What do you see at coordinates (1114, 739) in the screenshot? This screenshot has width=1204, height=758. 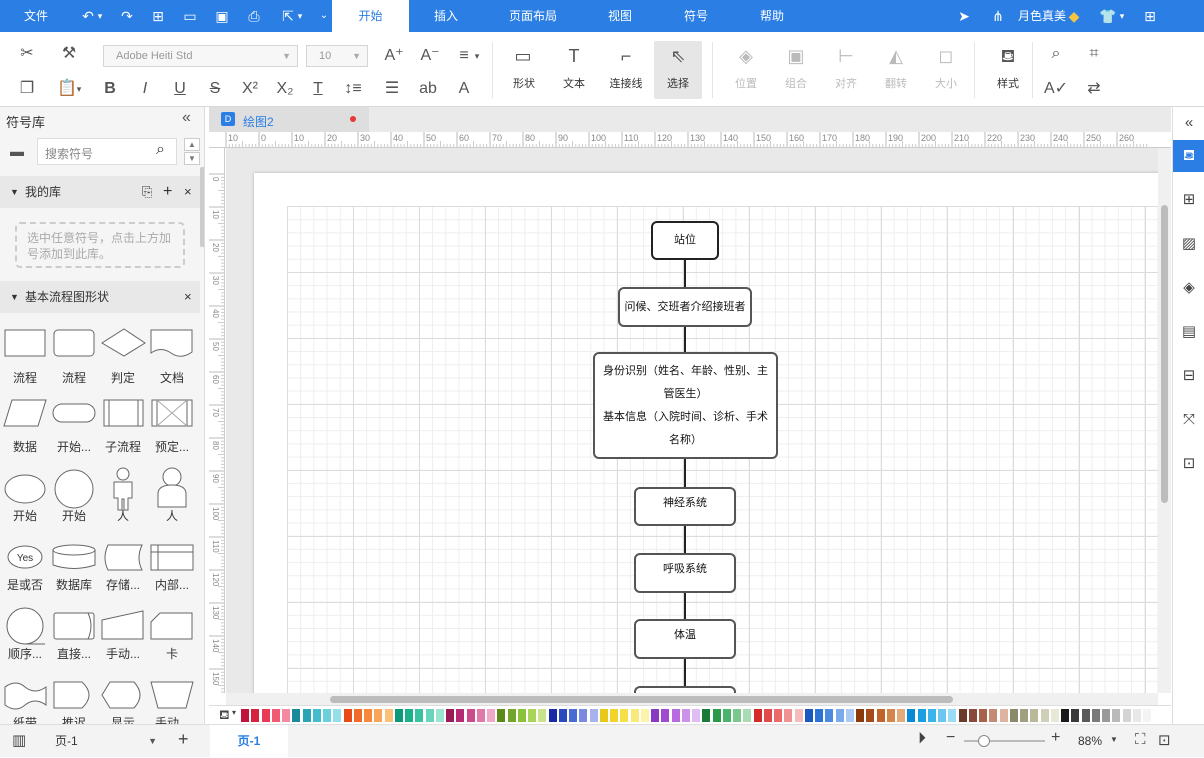 I see `zoom-dropdown-icon: ▼` at bounding box center [1114, 739].